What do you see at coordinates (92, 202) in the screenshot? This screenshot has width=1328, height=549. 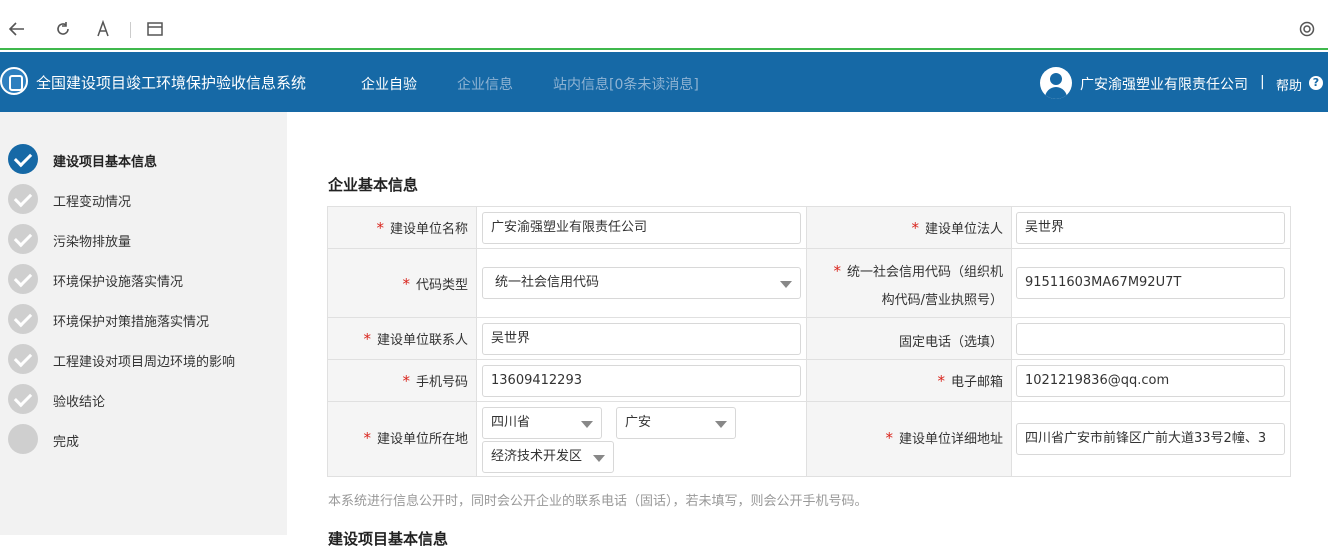 I see `step-label: 工程变动情况` at bounding box center [92, 202].